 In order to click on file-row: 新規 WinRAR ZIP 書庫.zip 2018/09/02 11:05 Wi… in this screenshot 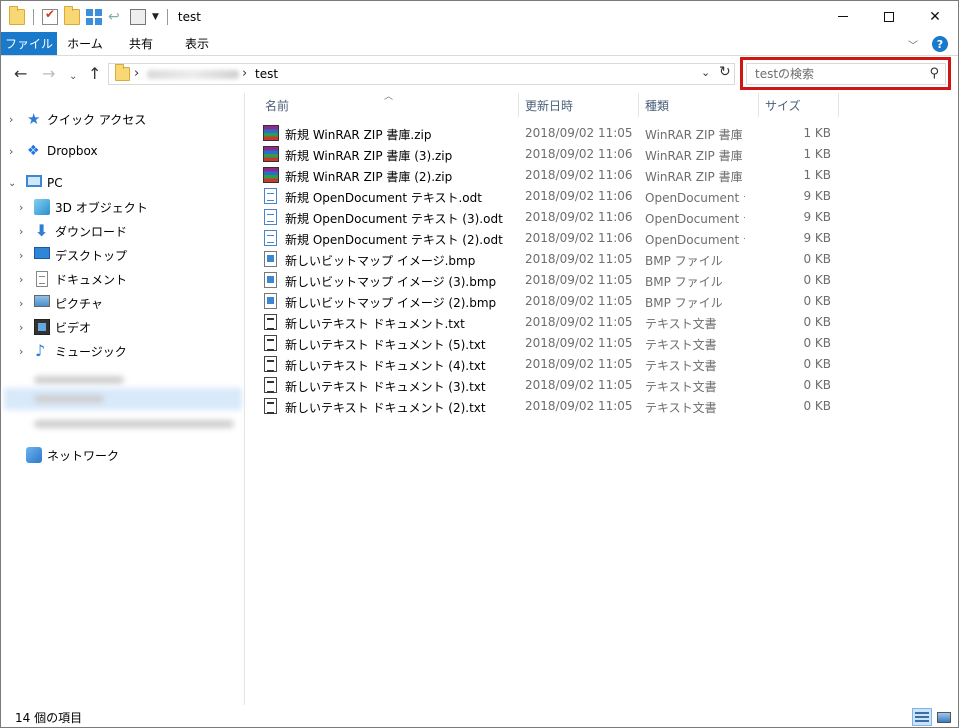, I will do `click(549, 133)`.